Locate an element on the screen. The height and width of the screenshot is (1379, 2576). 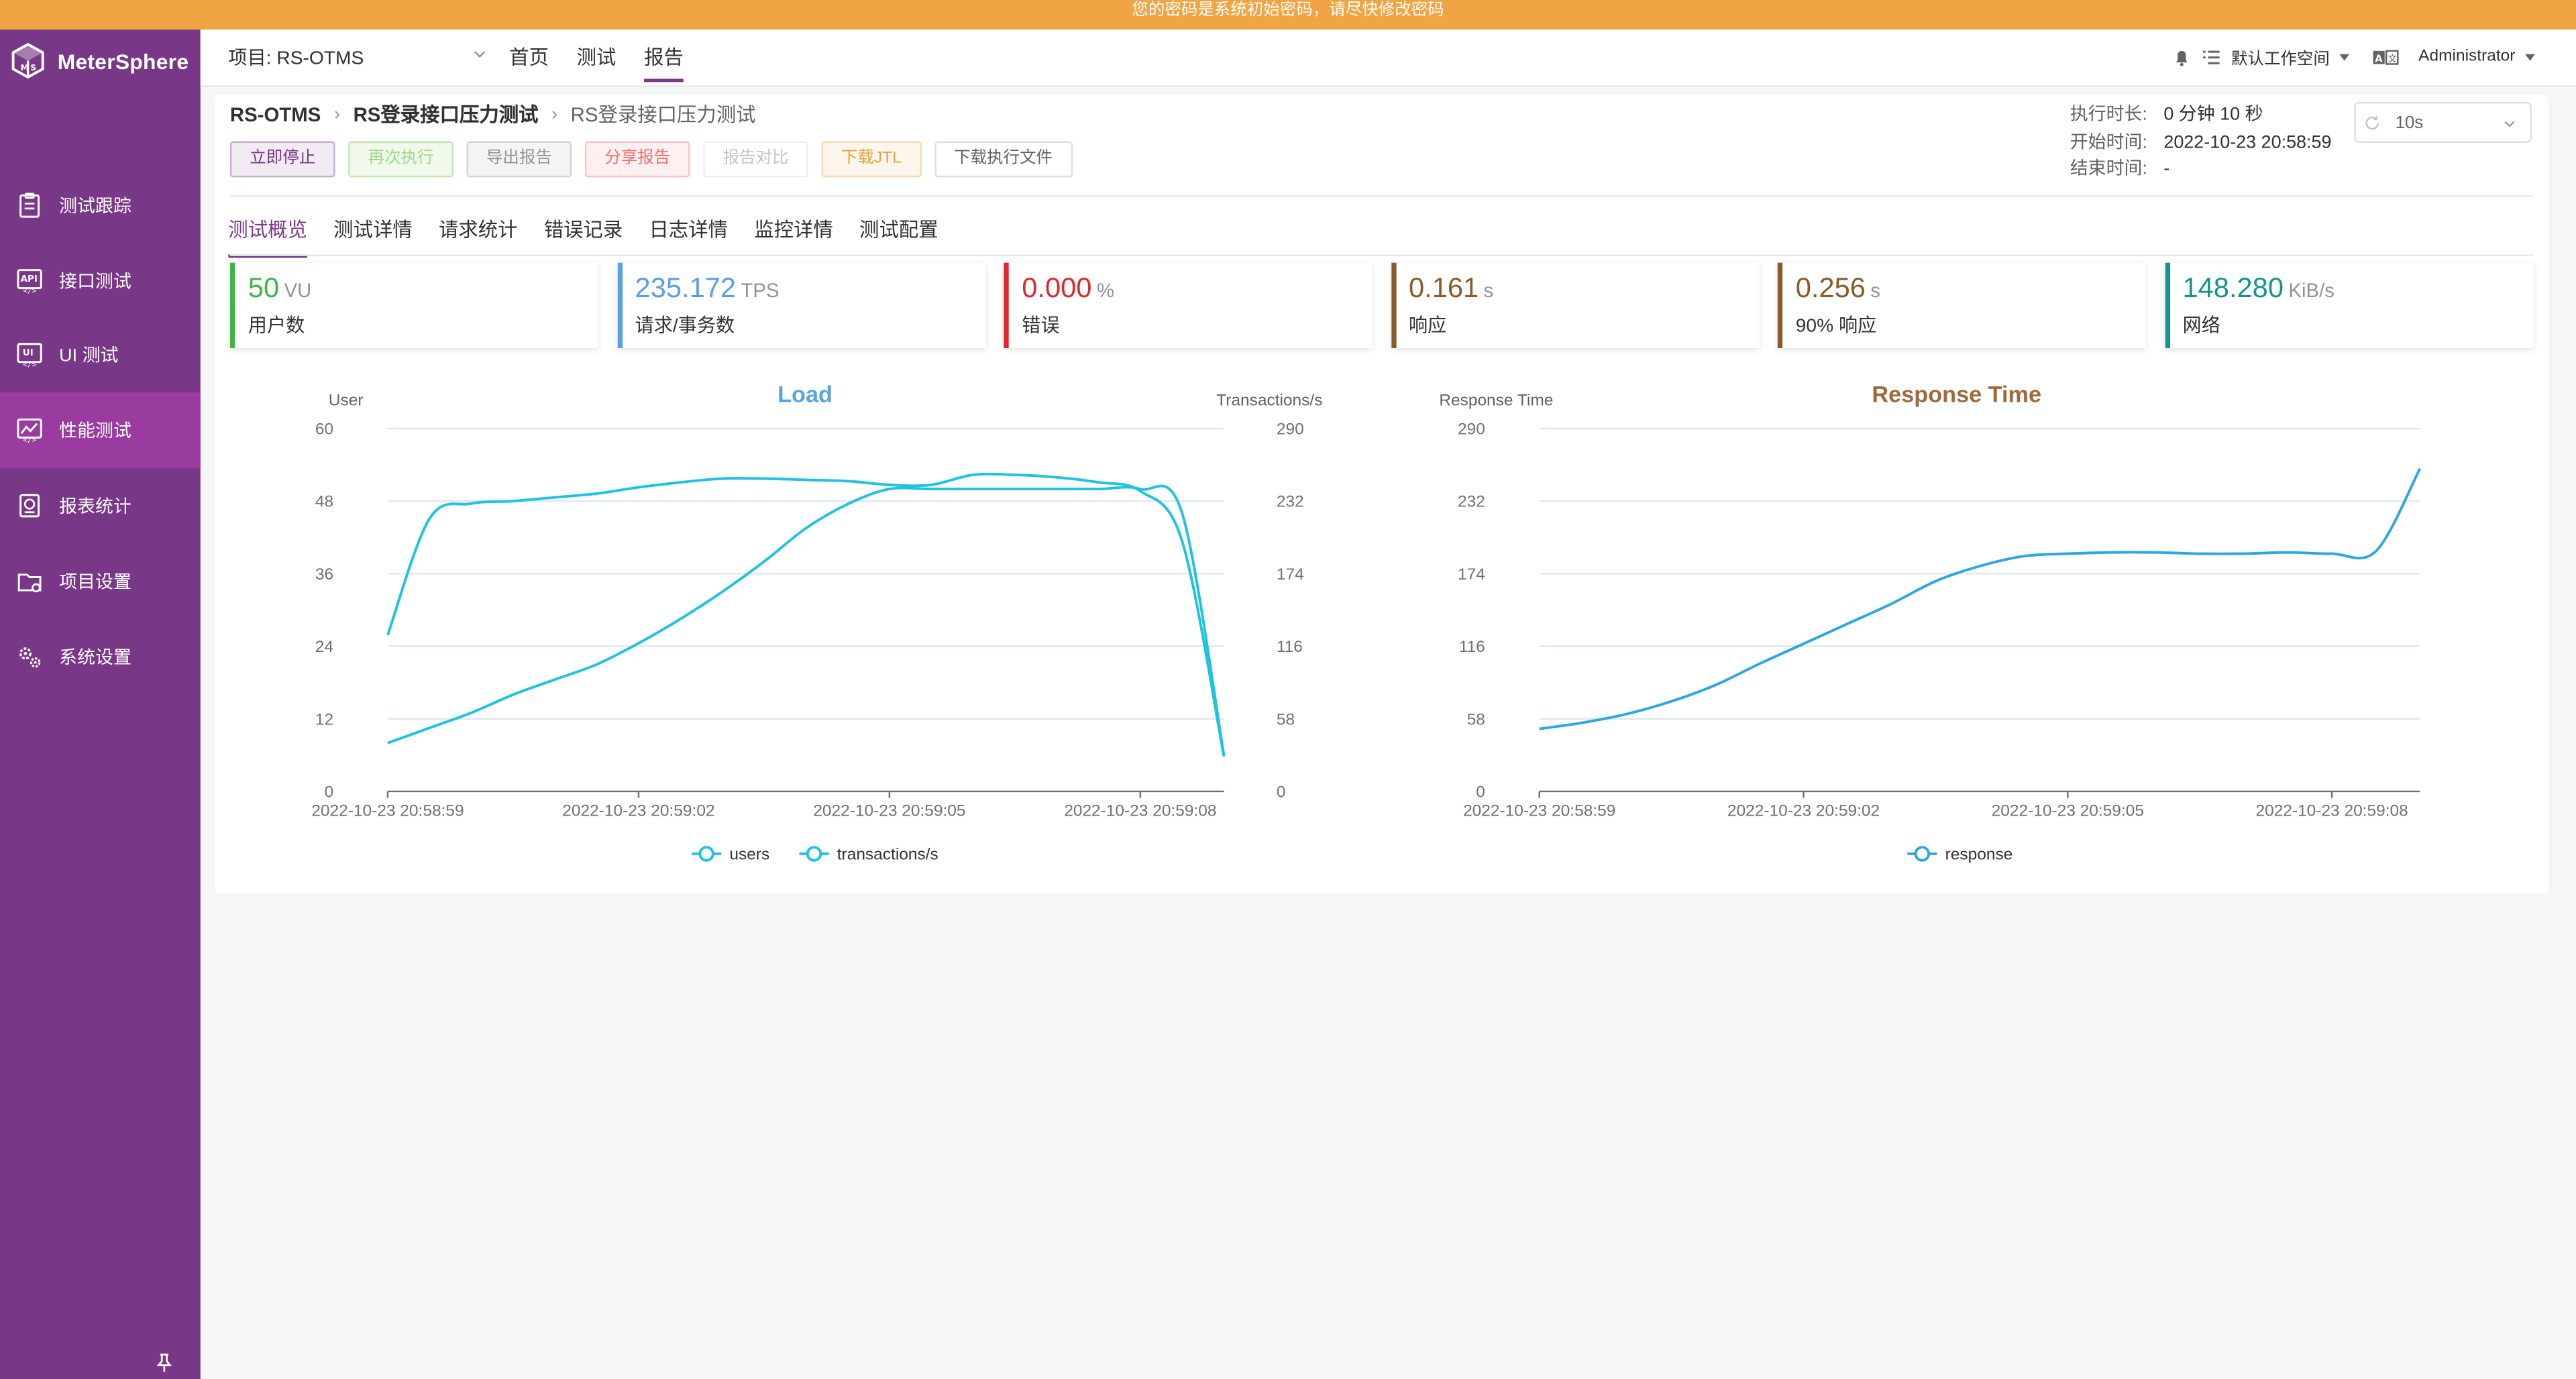
y-tick-label: 290 is located at coordinates (1471, 430).